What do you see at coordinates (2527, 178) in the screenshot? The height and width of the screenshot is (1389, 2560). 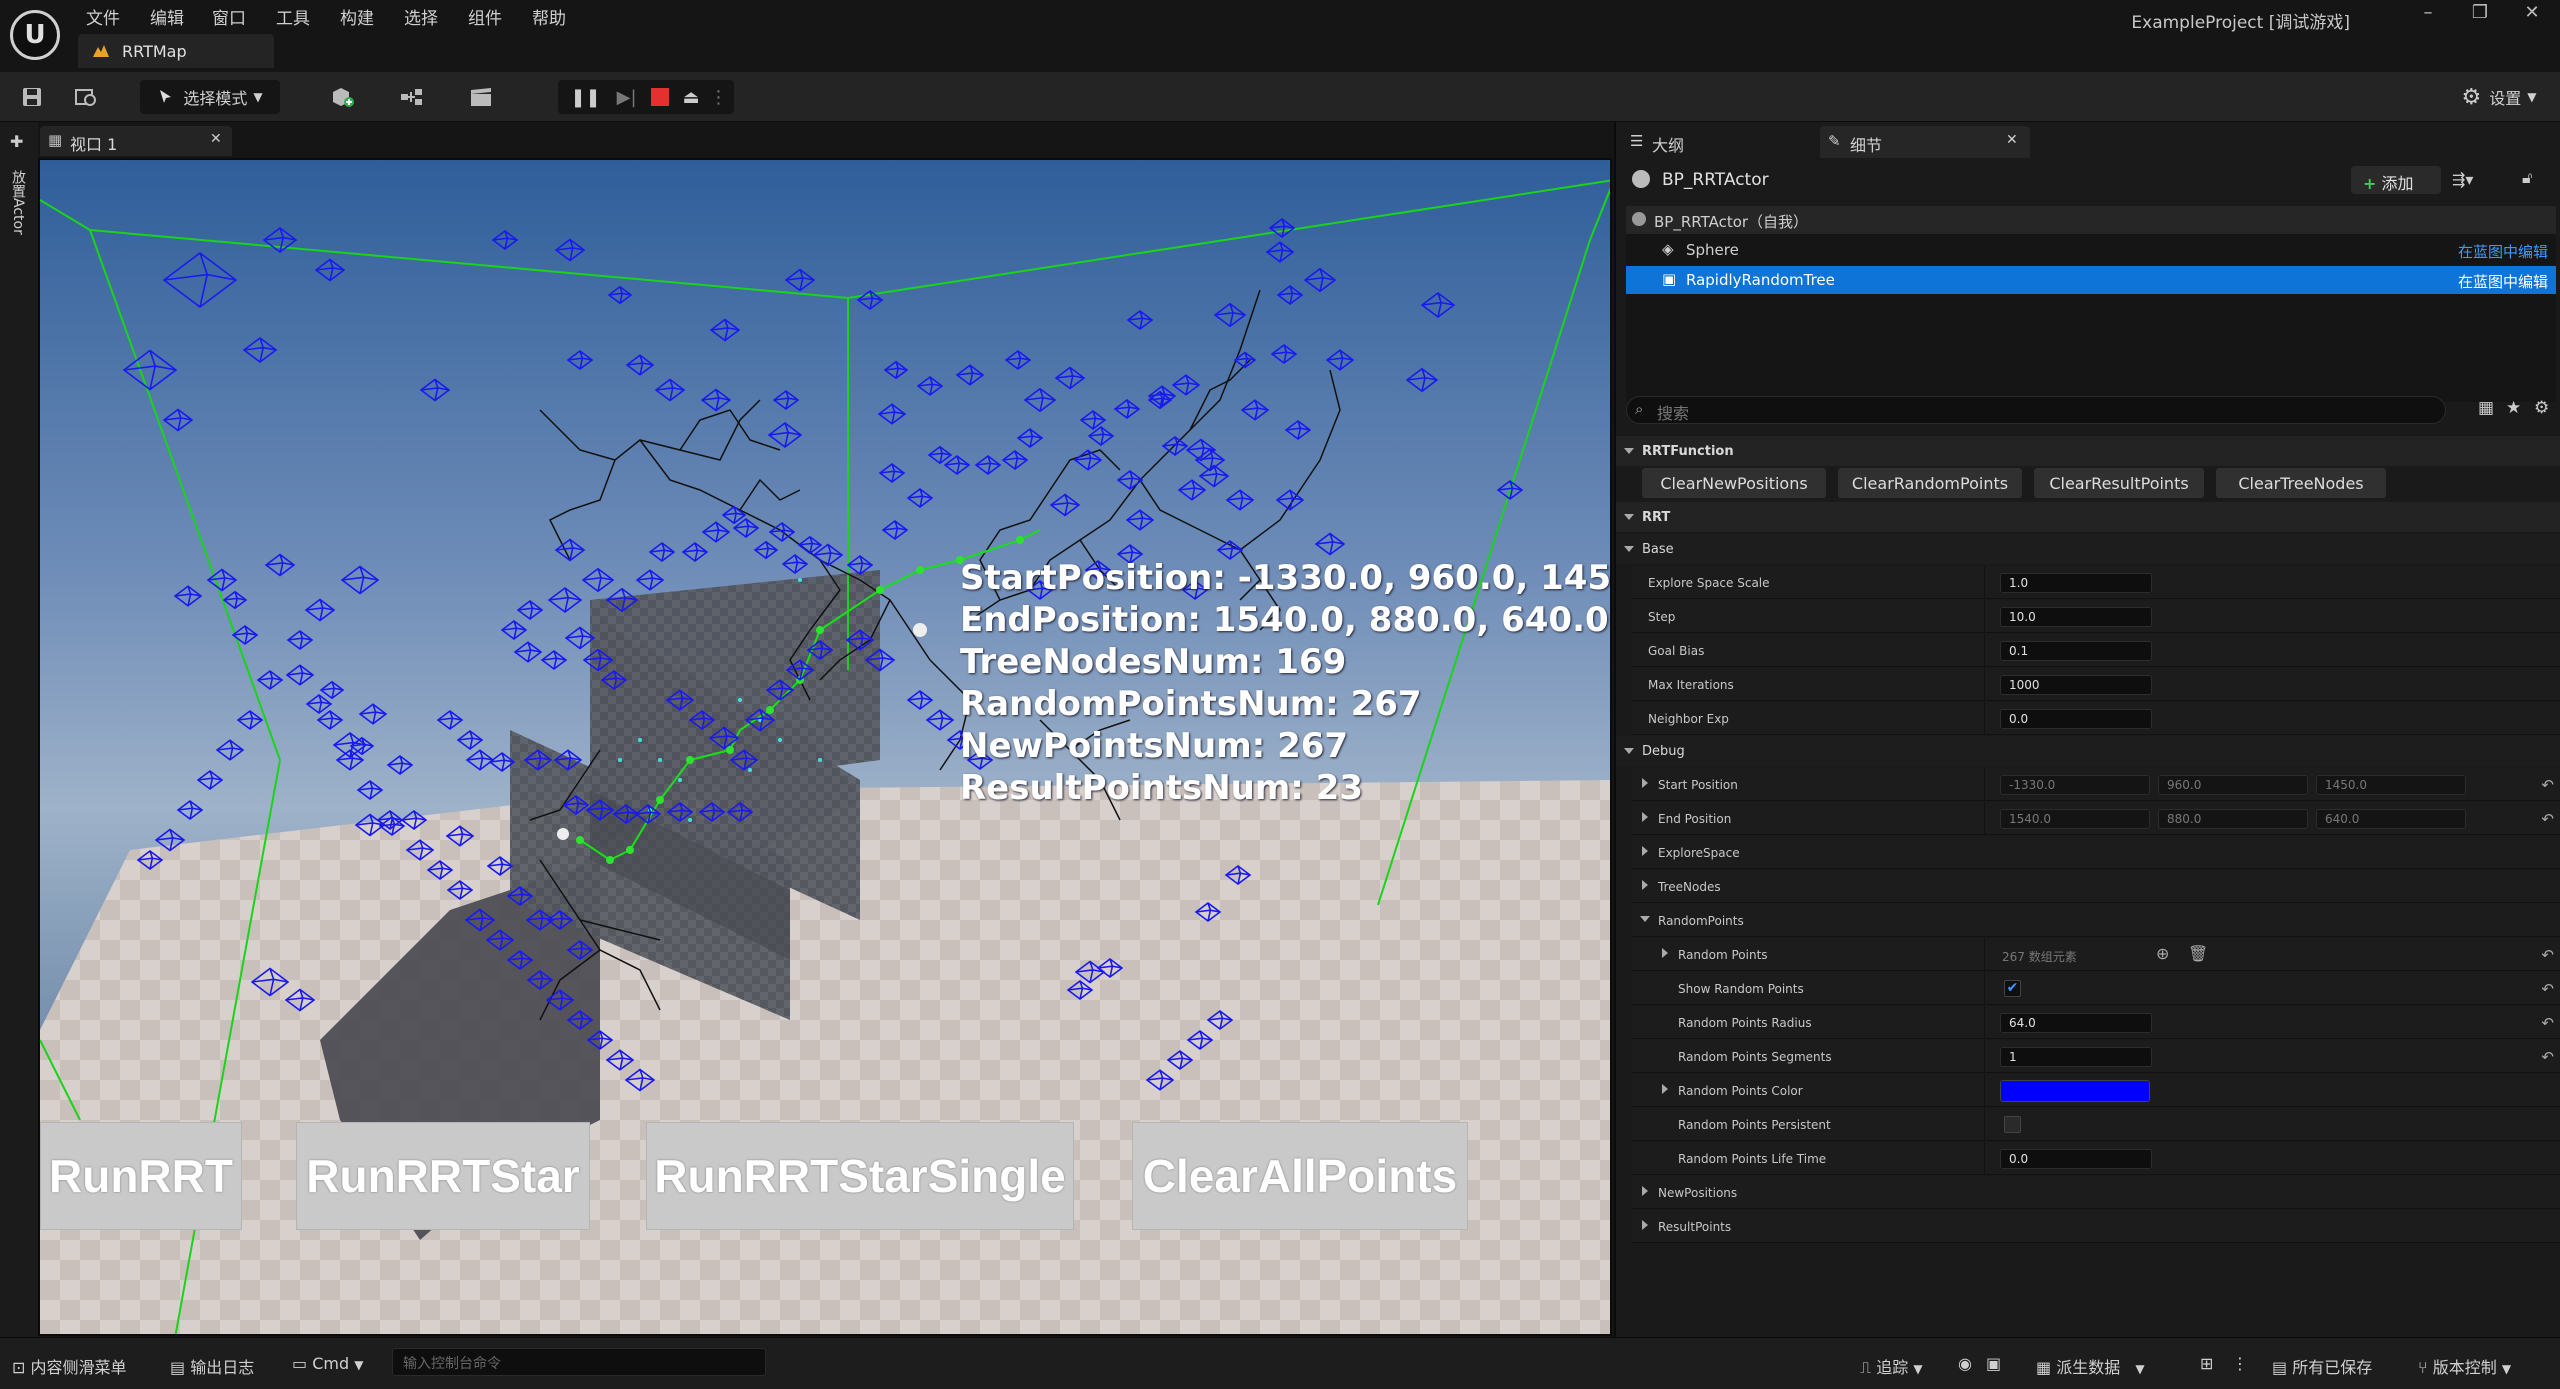 I see `lock-icon: 🔓︎` at bounding box center [2527, 178].